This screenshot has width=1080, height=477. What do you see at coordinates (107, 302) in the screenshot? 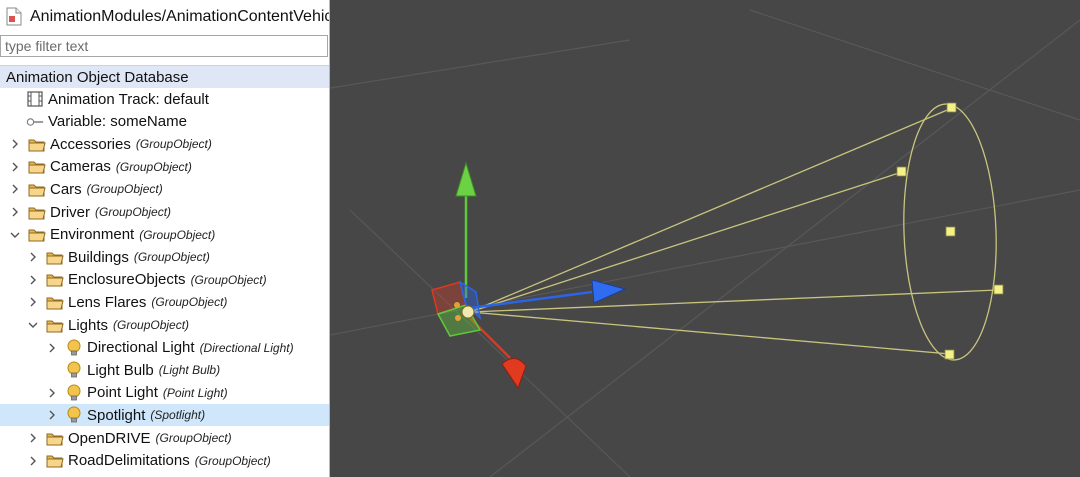
I see `tree-item-label: Lens Flares` at bounding box center [107, 302].